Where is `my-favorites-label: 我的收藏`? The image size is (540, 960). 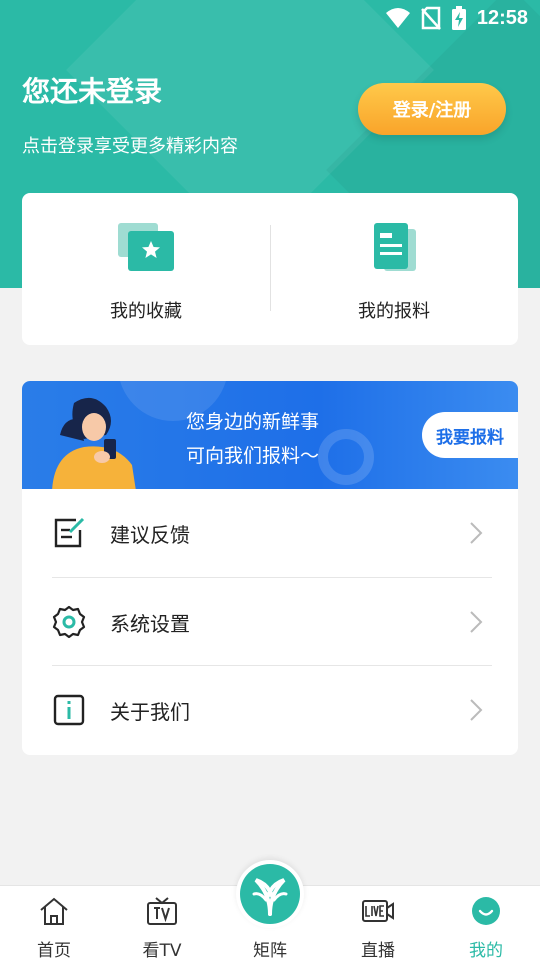 my-favorites-label: 我的收藏 is located at coordinates (146, 311).